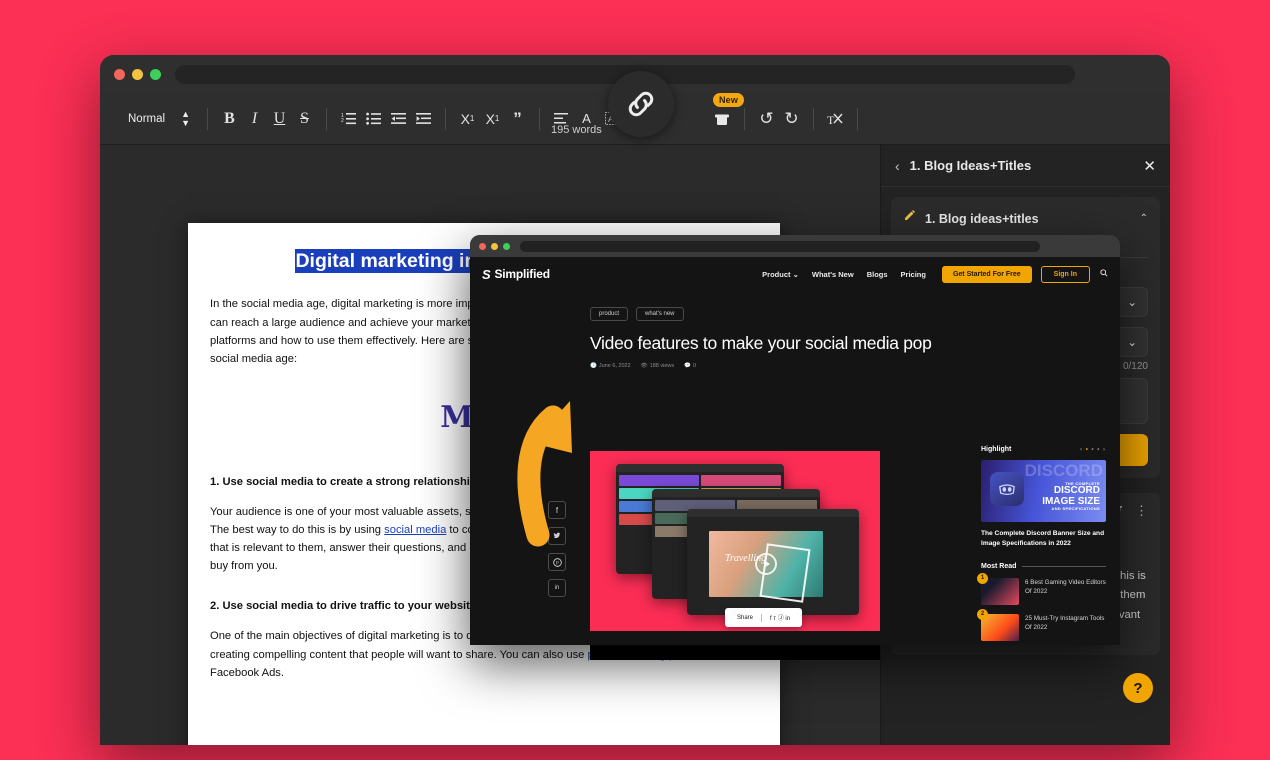  Describe the element at coordinates (780, 246) in the screenshot. I see `blog-address-bar` at that location.